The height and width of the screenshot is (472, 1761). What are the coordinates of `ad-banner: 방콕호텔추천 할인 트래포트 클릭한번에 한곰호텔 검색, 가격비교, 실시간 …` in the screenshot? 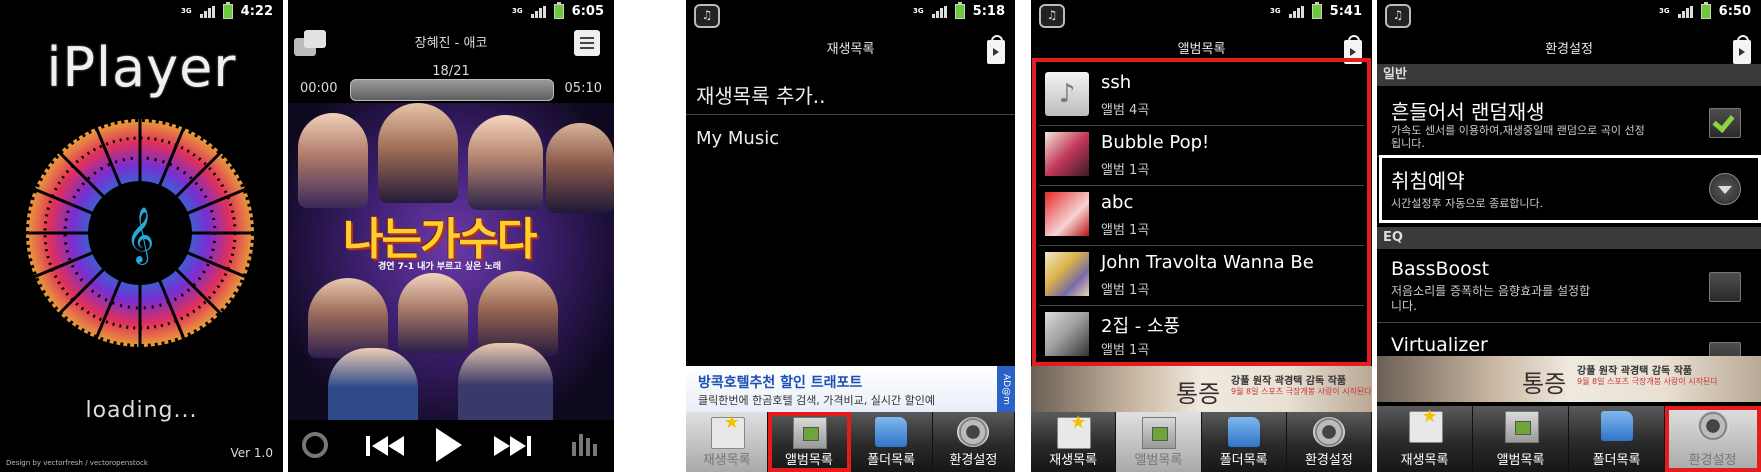 It's located at (850, 389).